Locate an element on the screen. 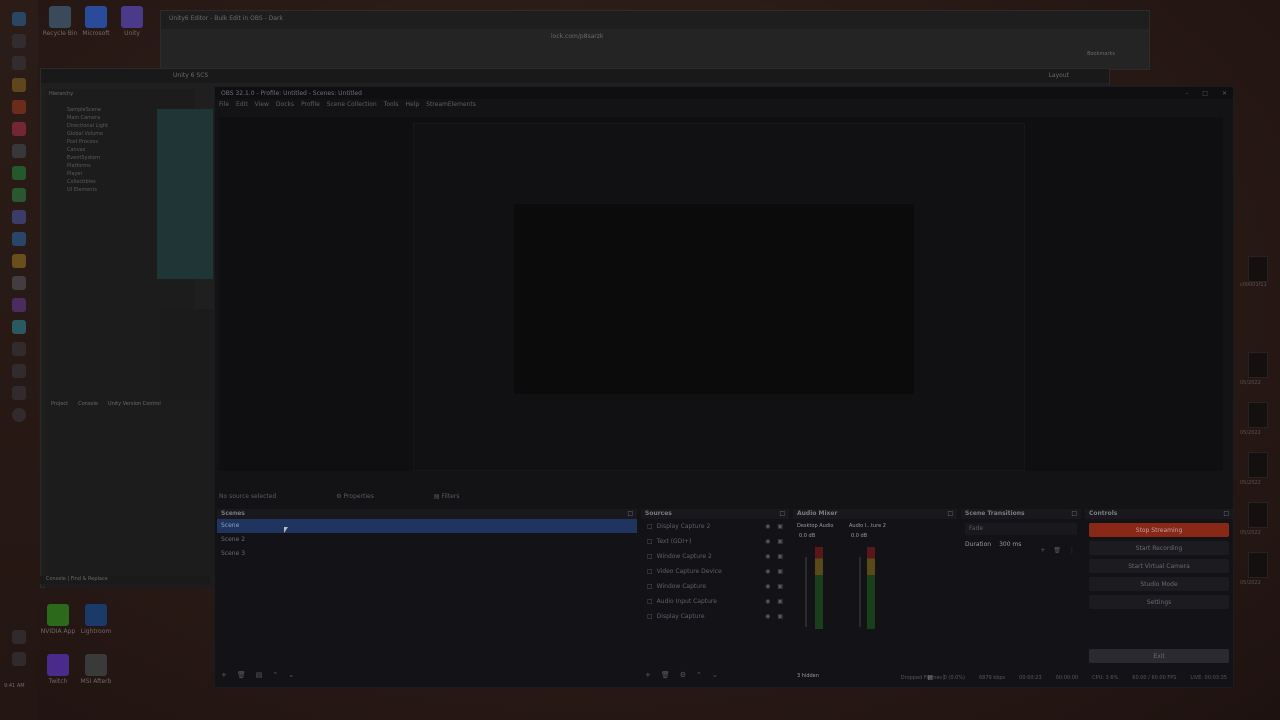 The width and height of the screenshot is (1280, 720). menu-tools: Tools is located at coordinates (391, 105).